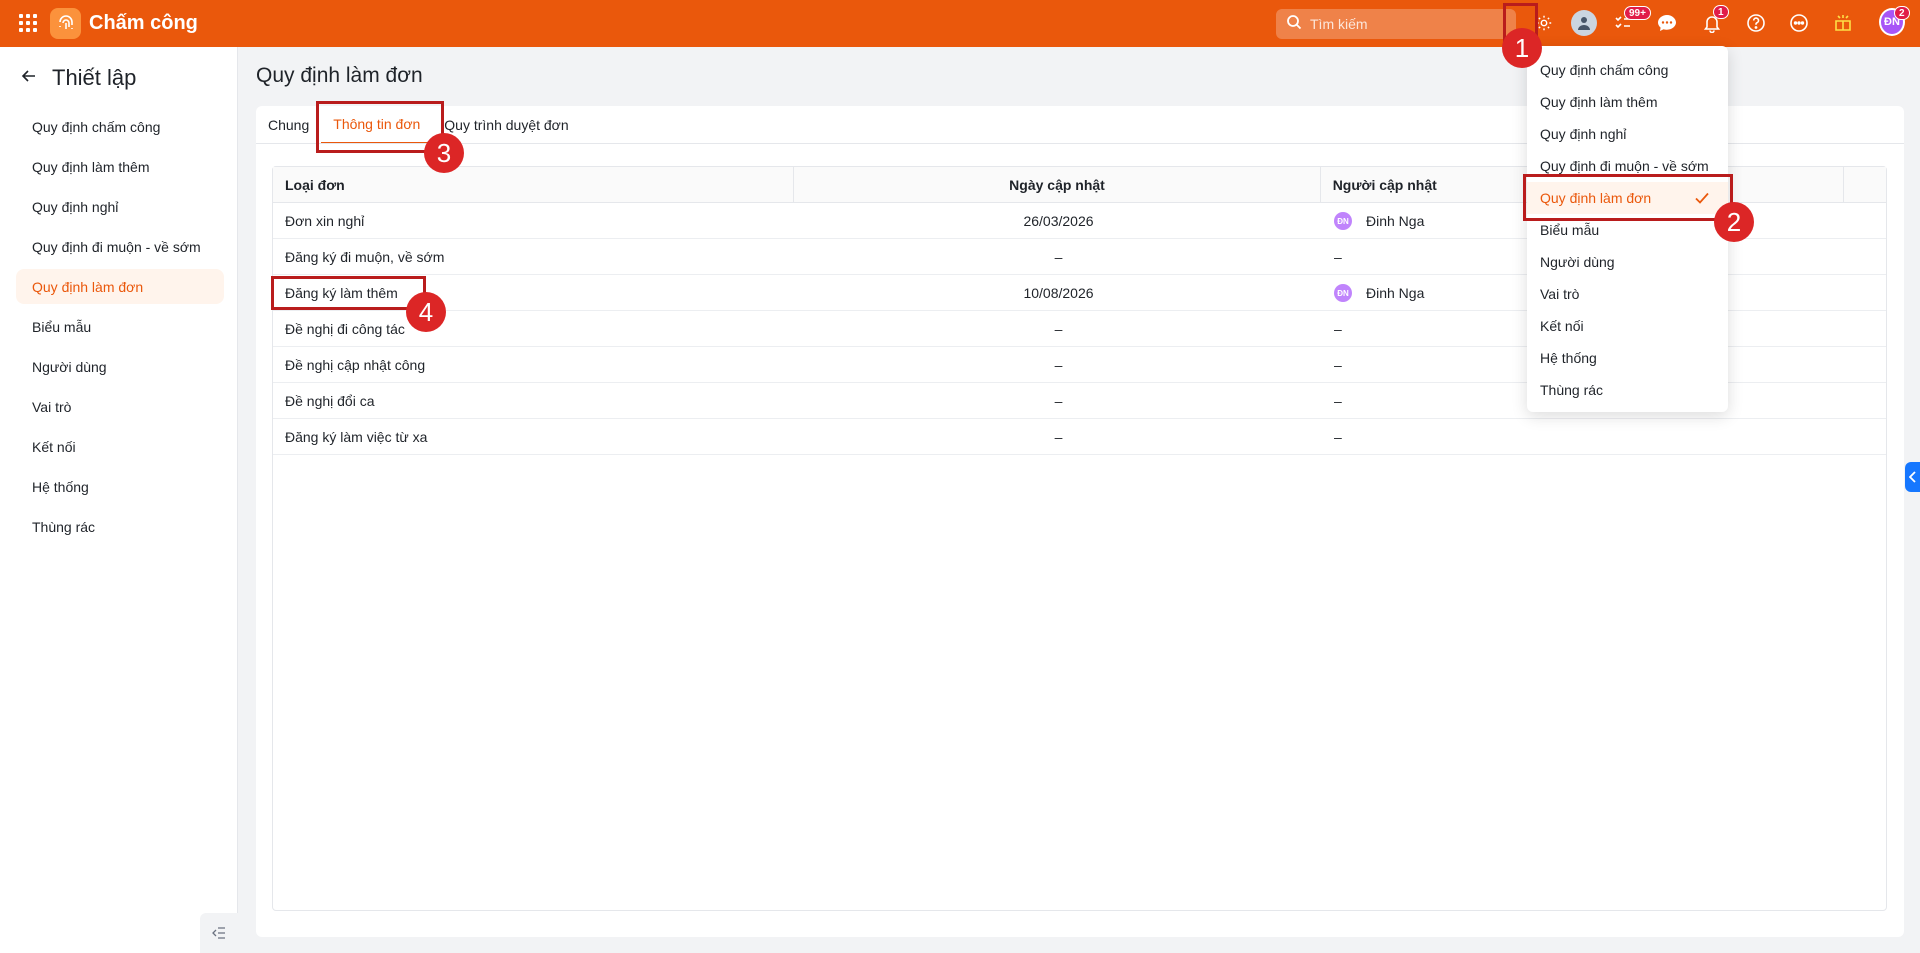  I want to click on sidebar-header: Thiết lập, so click(78, 78).